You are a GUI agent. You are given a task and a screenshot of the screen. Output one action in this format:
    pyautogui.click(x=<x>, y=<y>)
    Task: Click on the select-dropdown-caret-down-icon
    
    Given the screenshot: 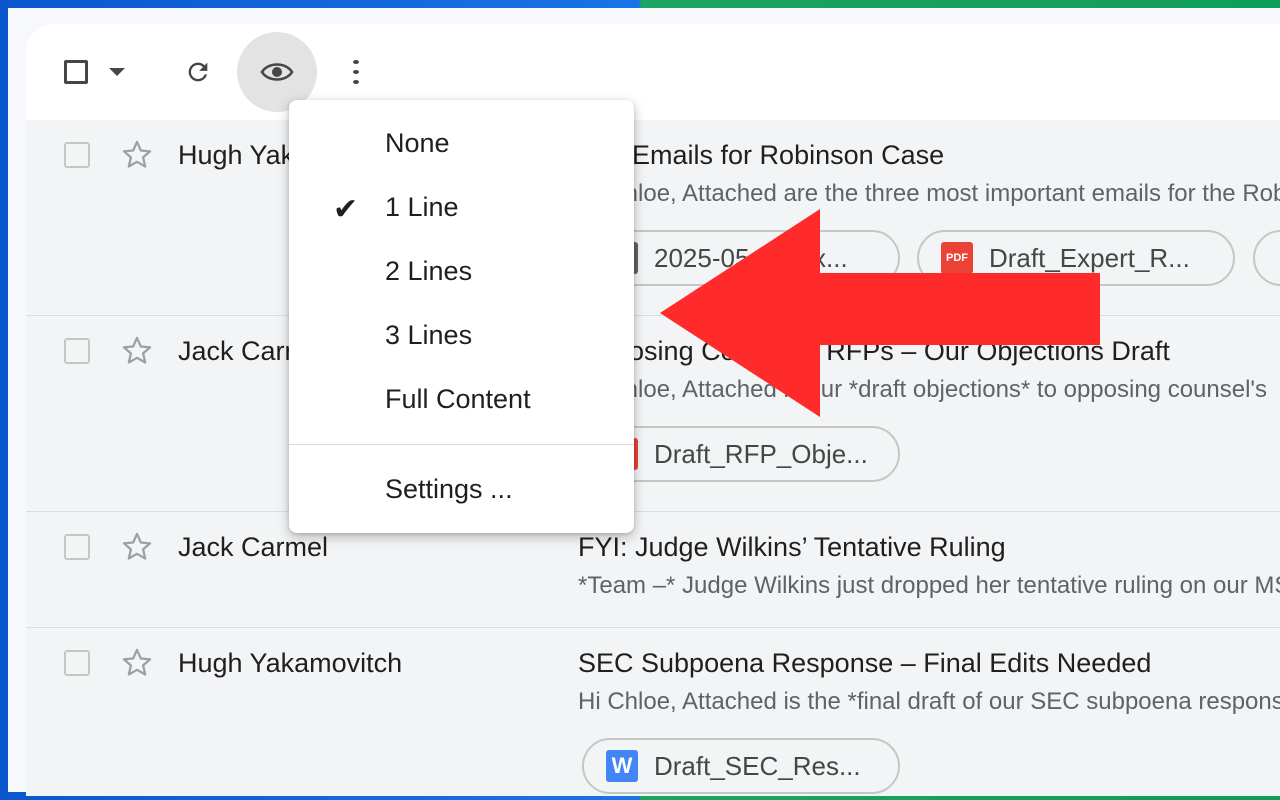 What is the action you would take?
    pyautogui.click(x=117, y=72)
    